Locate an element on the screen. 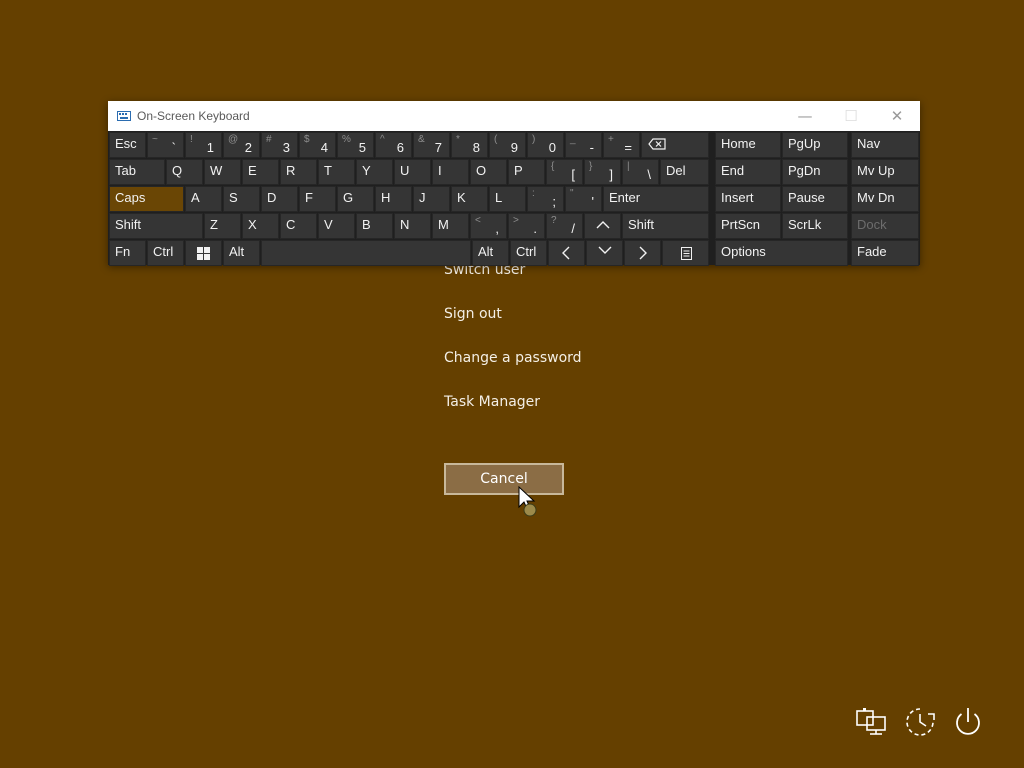 Image resolution: width=1024 pixels, height=768 pixels. key-shift-label: # is located at coordinates (269, 139).